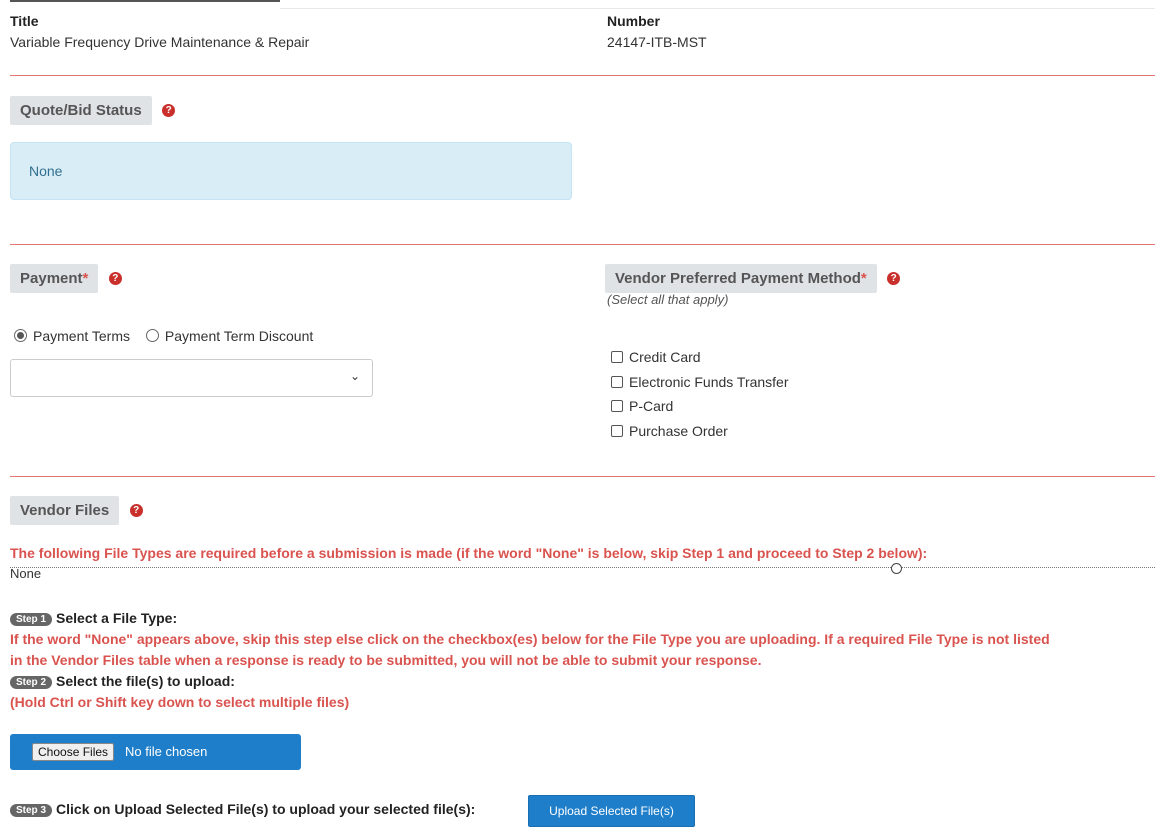  I want to click on required-file-types-value: None, so click(26, 573).